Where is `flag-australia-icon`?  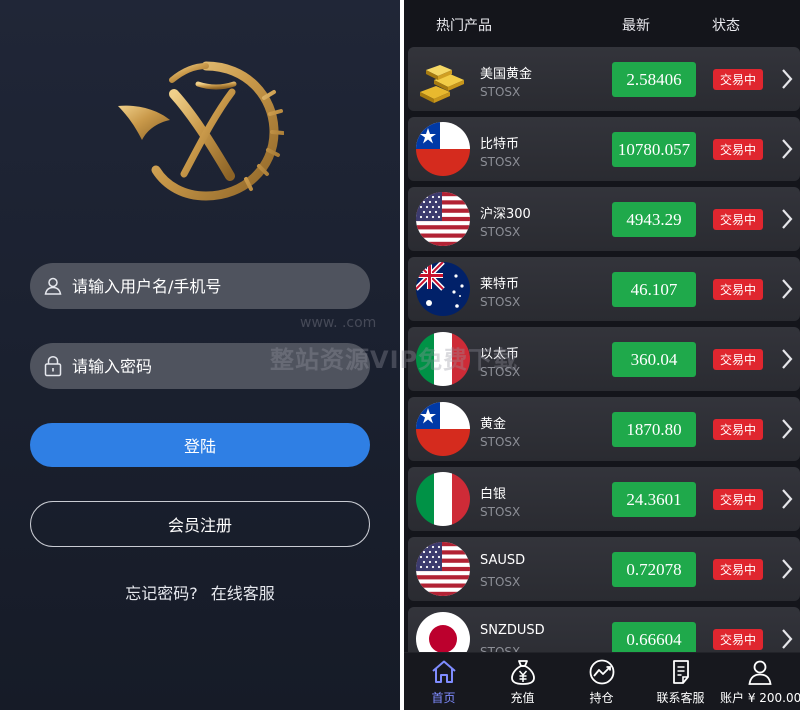
flag-australia-icon is located at coordinates (443, 289).